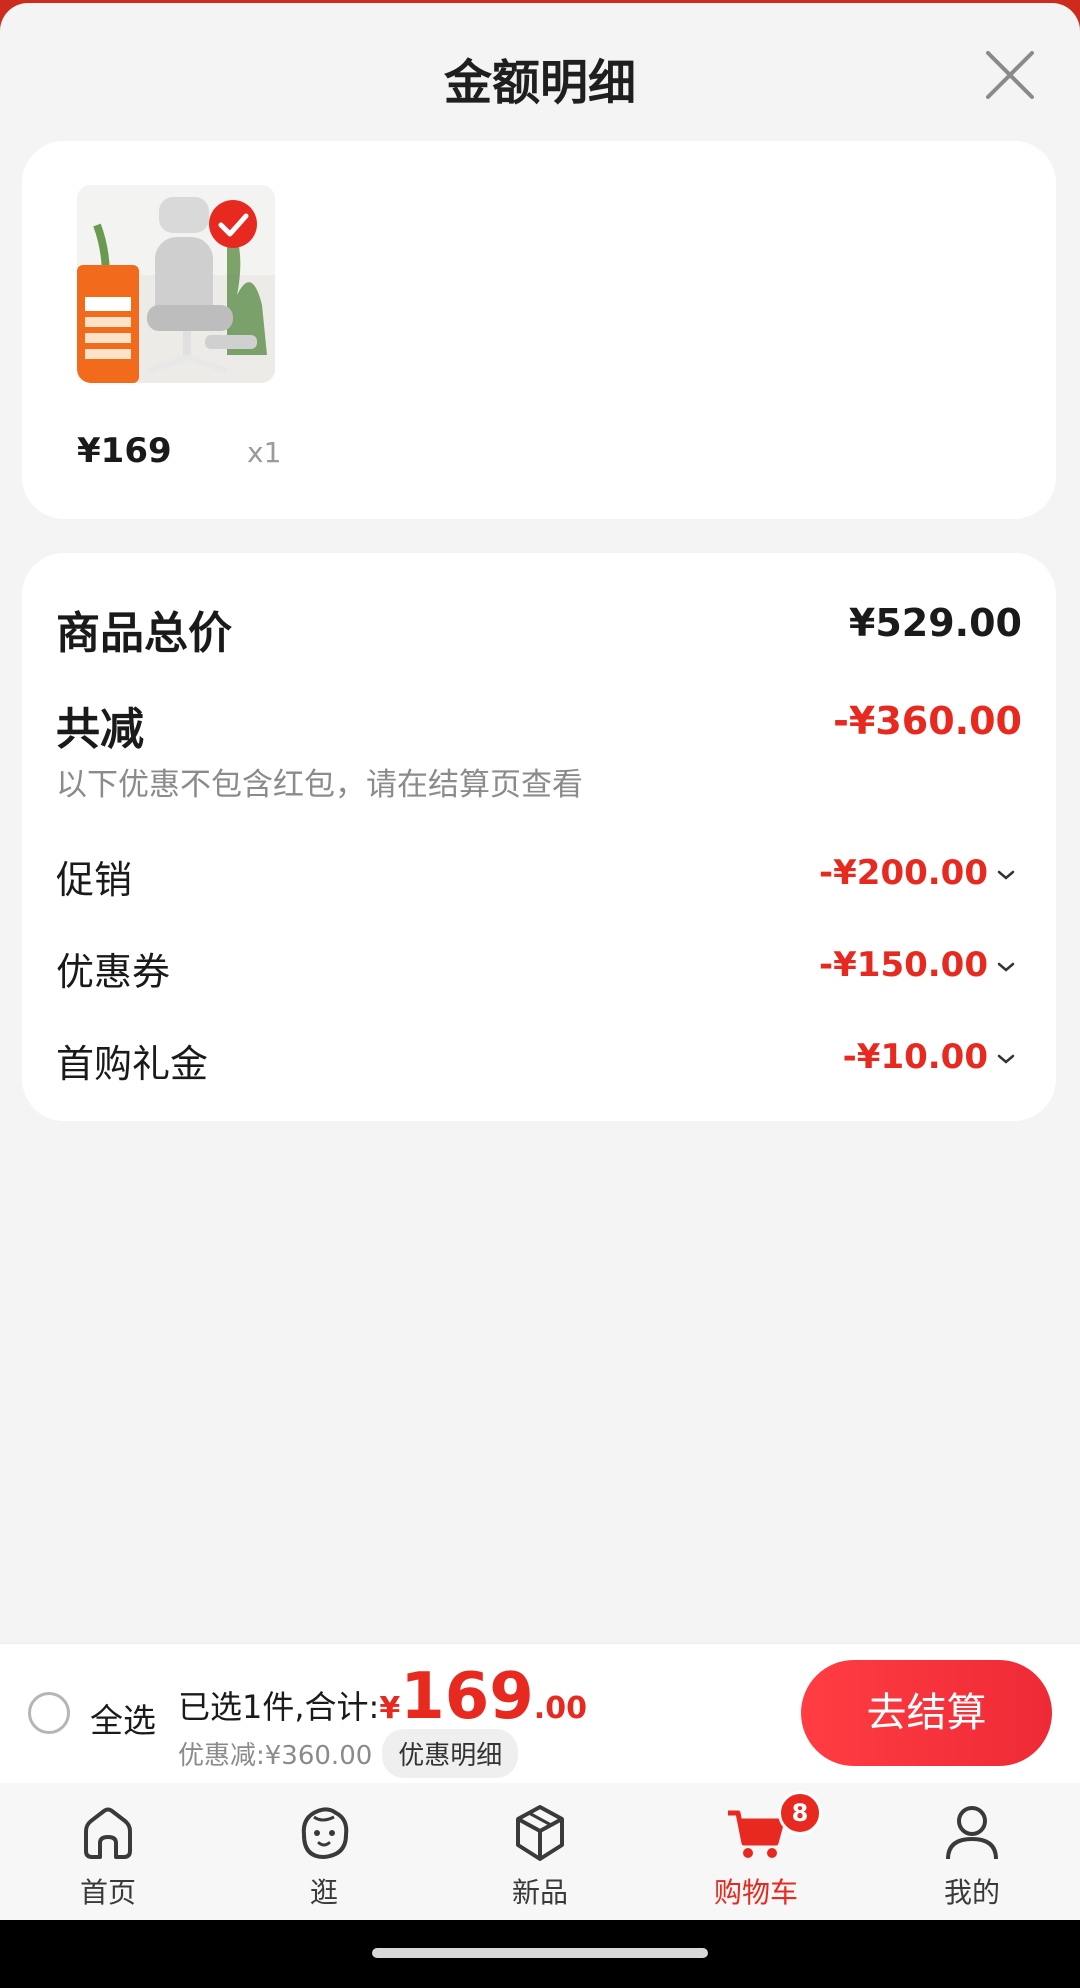 This screenshot has height=1988, width=1080. What do you see at coordinates (264, 452) in the screenshot?
I see `product-quantity: x1` at bounding box center [264, 452].